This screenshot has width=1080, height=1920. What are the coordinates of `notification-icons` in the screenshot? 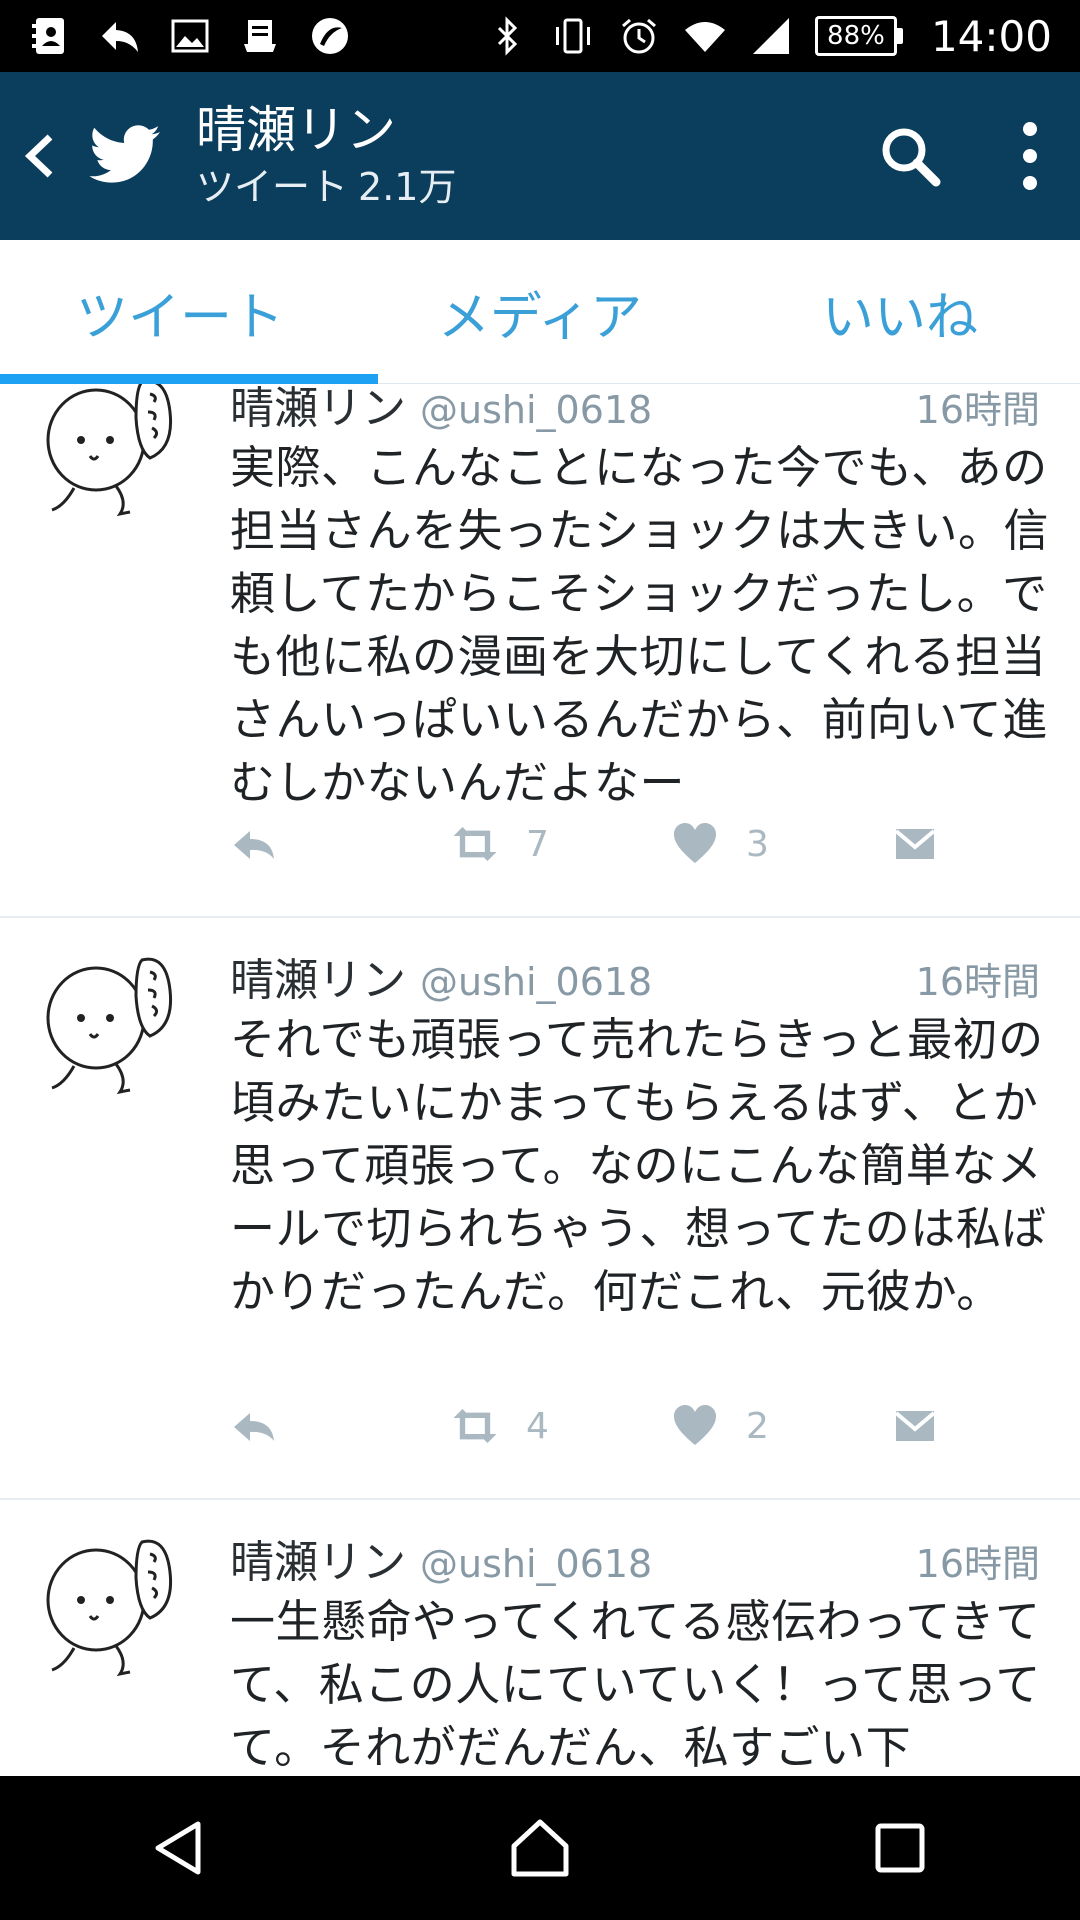 It's located at (190, 36).